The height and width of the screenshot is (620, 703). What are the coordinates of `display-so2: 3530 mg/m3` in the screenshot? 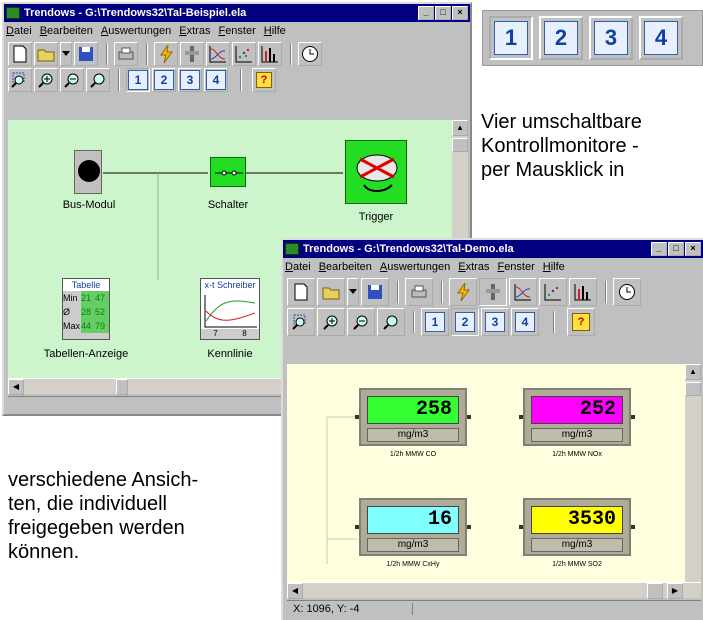 It's located at (577, 527).